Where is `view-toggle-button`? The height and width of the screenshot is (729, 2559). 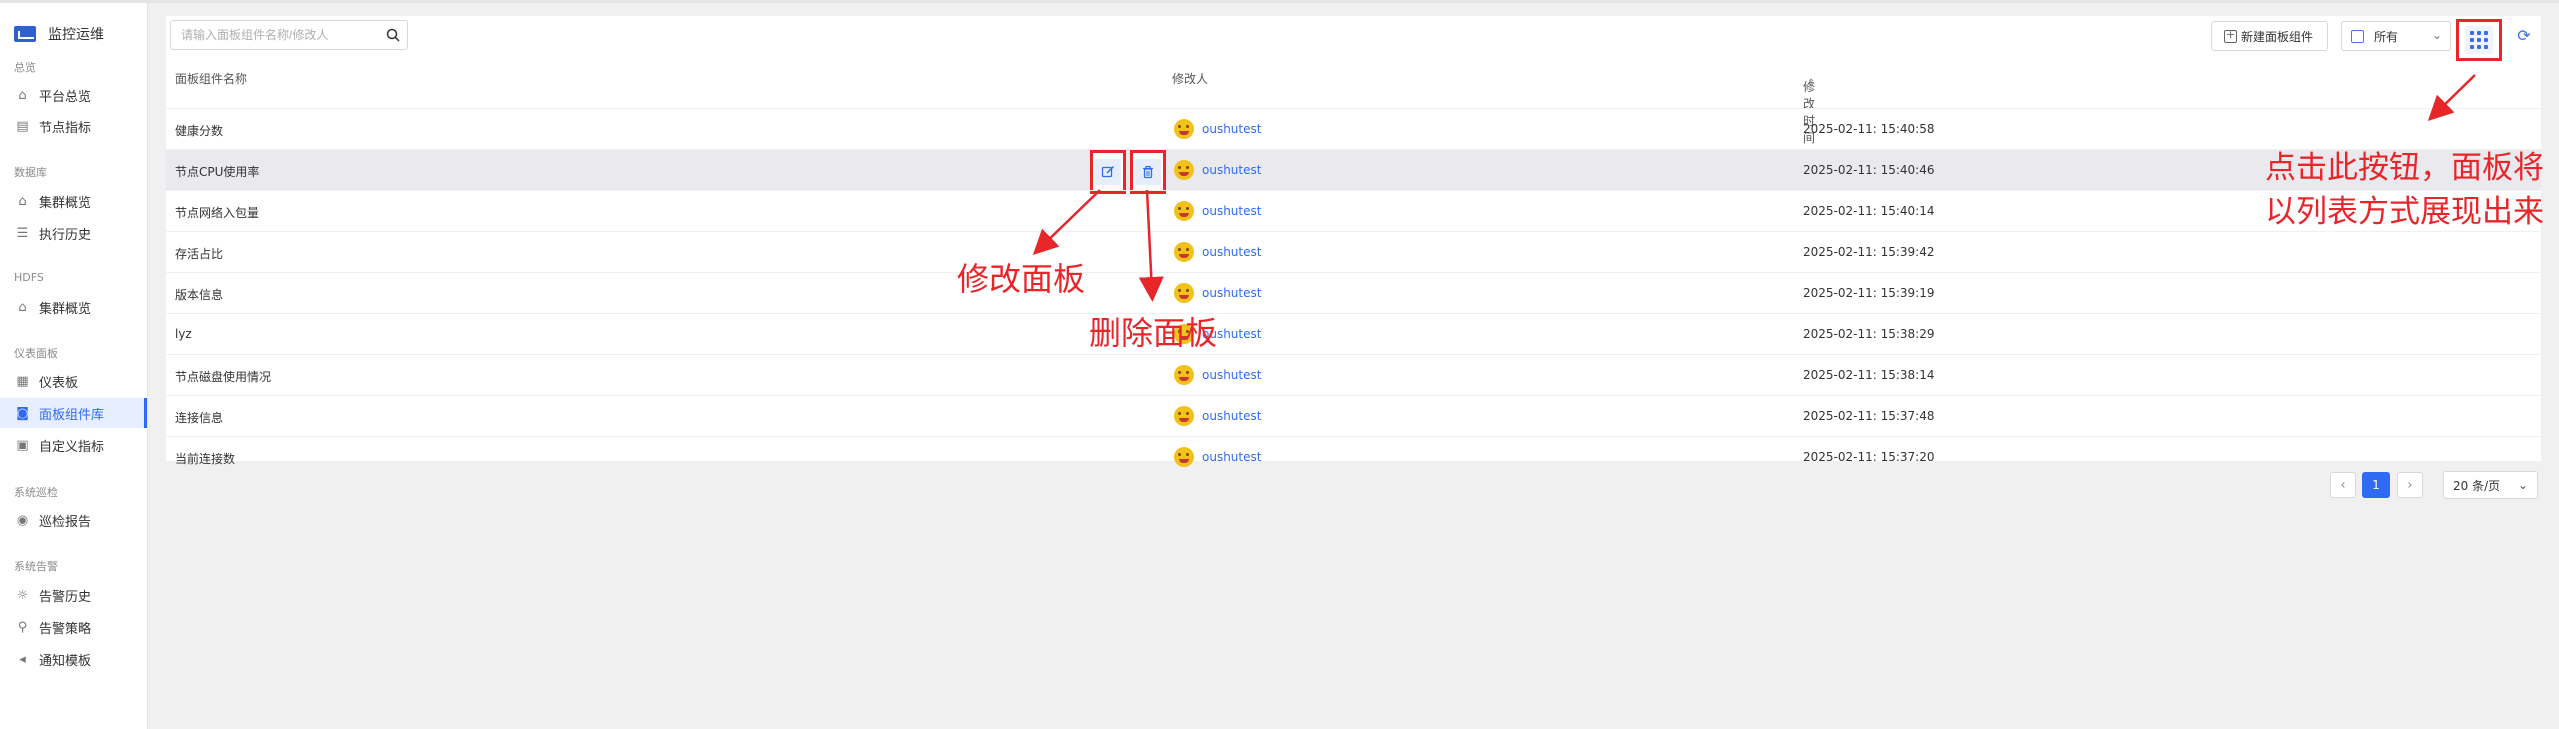 view-toggle-button is located at coordinates (2479, 40).